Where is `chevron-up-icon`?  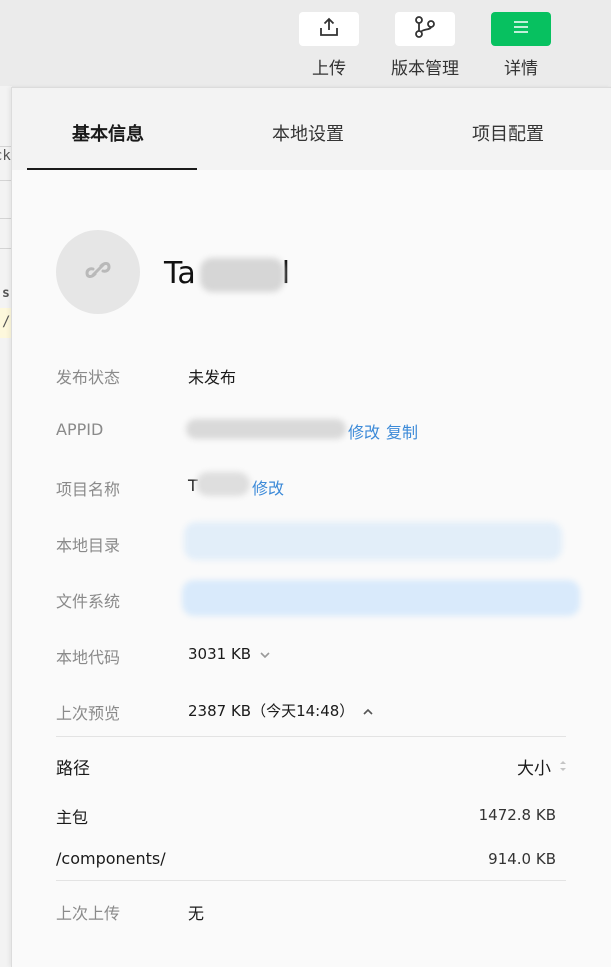 chevron-up-icon is located at coordinates (368, 710).